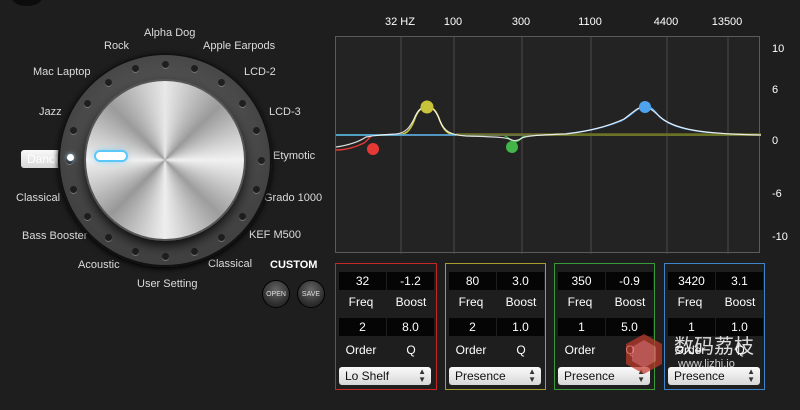 This screenshot has width=800, height=410. Describe the element at coordinates (260, 72) in the screenshot. I see `preset-lcd-2: LCD-2` at that location.